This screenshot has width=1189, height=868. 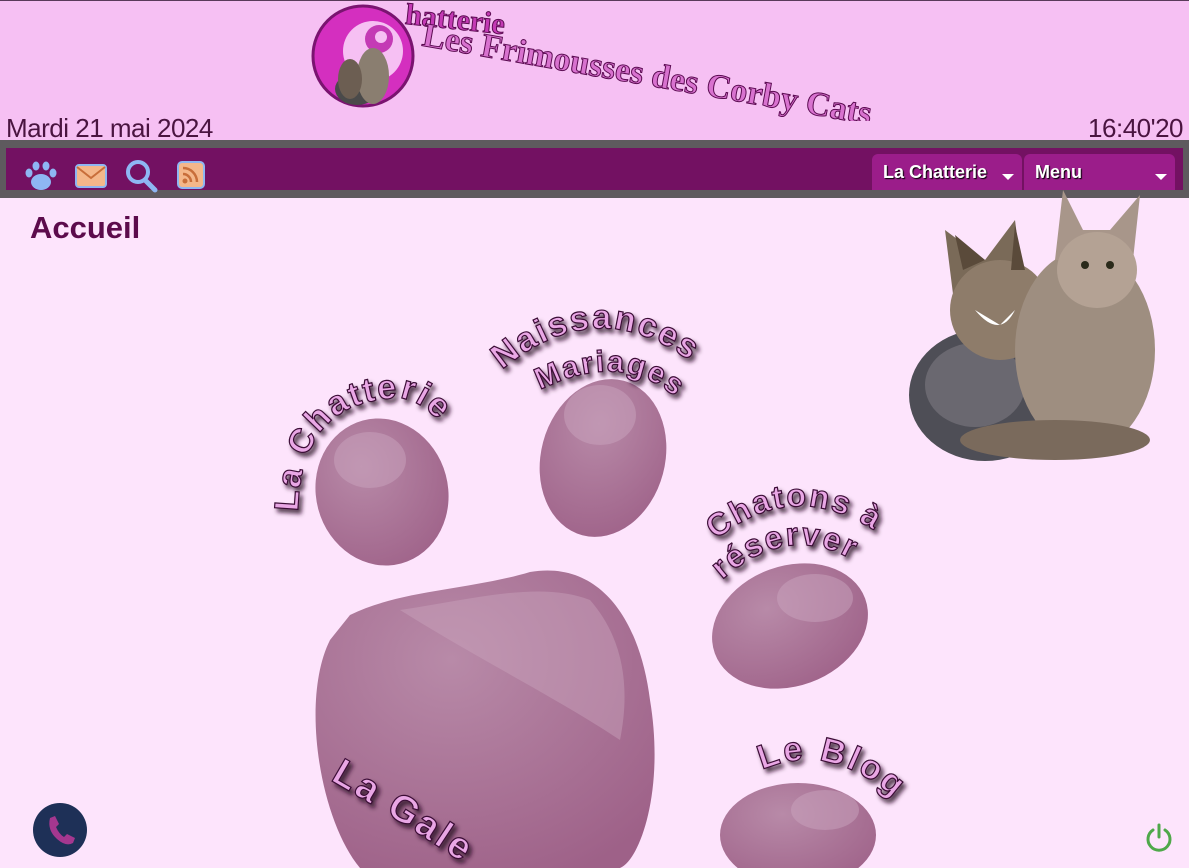 What do you see at coordinates (935, 172) in the screenshot?
I see `dropdown-la-chatterie-label: La Chatterie` at bounding box center [935, 172].